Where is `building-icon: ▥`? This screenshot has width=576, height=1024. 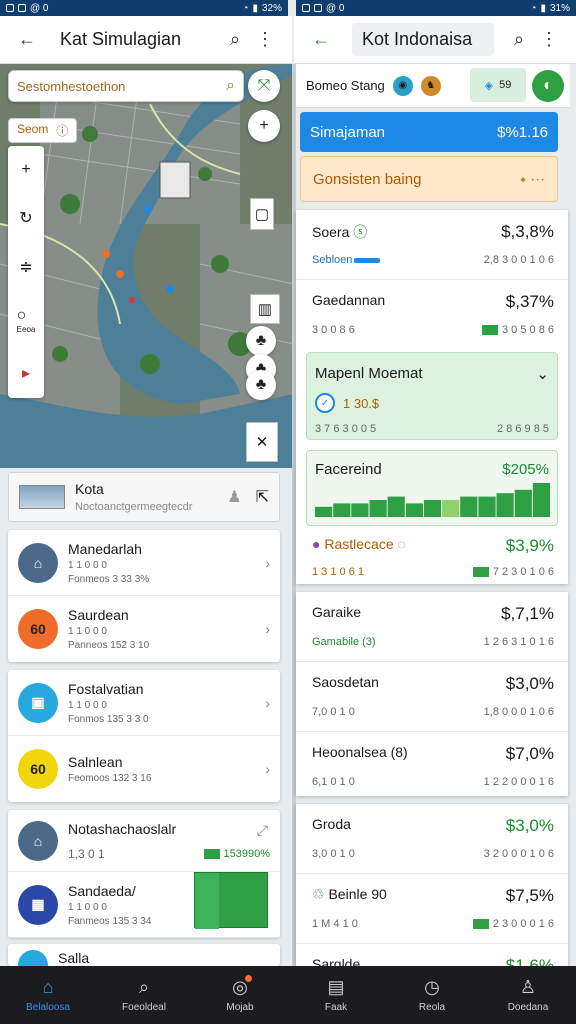 building-icon: ▥ is located at coordinates (265, 309).